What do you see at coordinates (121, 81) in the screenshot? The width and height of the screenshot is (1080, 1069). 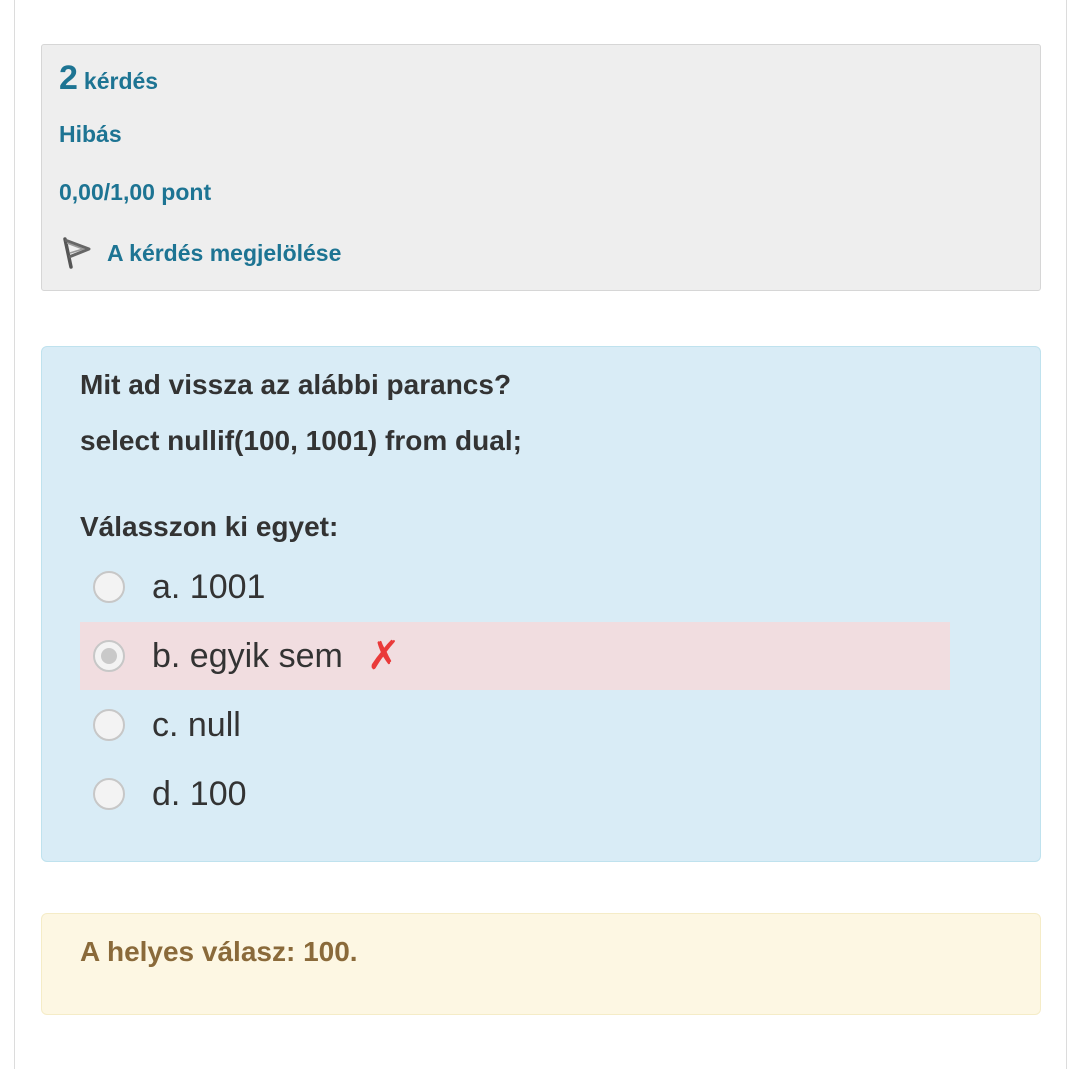 I see `question-number-word: kérdés` at bounding box center [121, 81].